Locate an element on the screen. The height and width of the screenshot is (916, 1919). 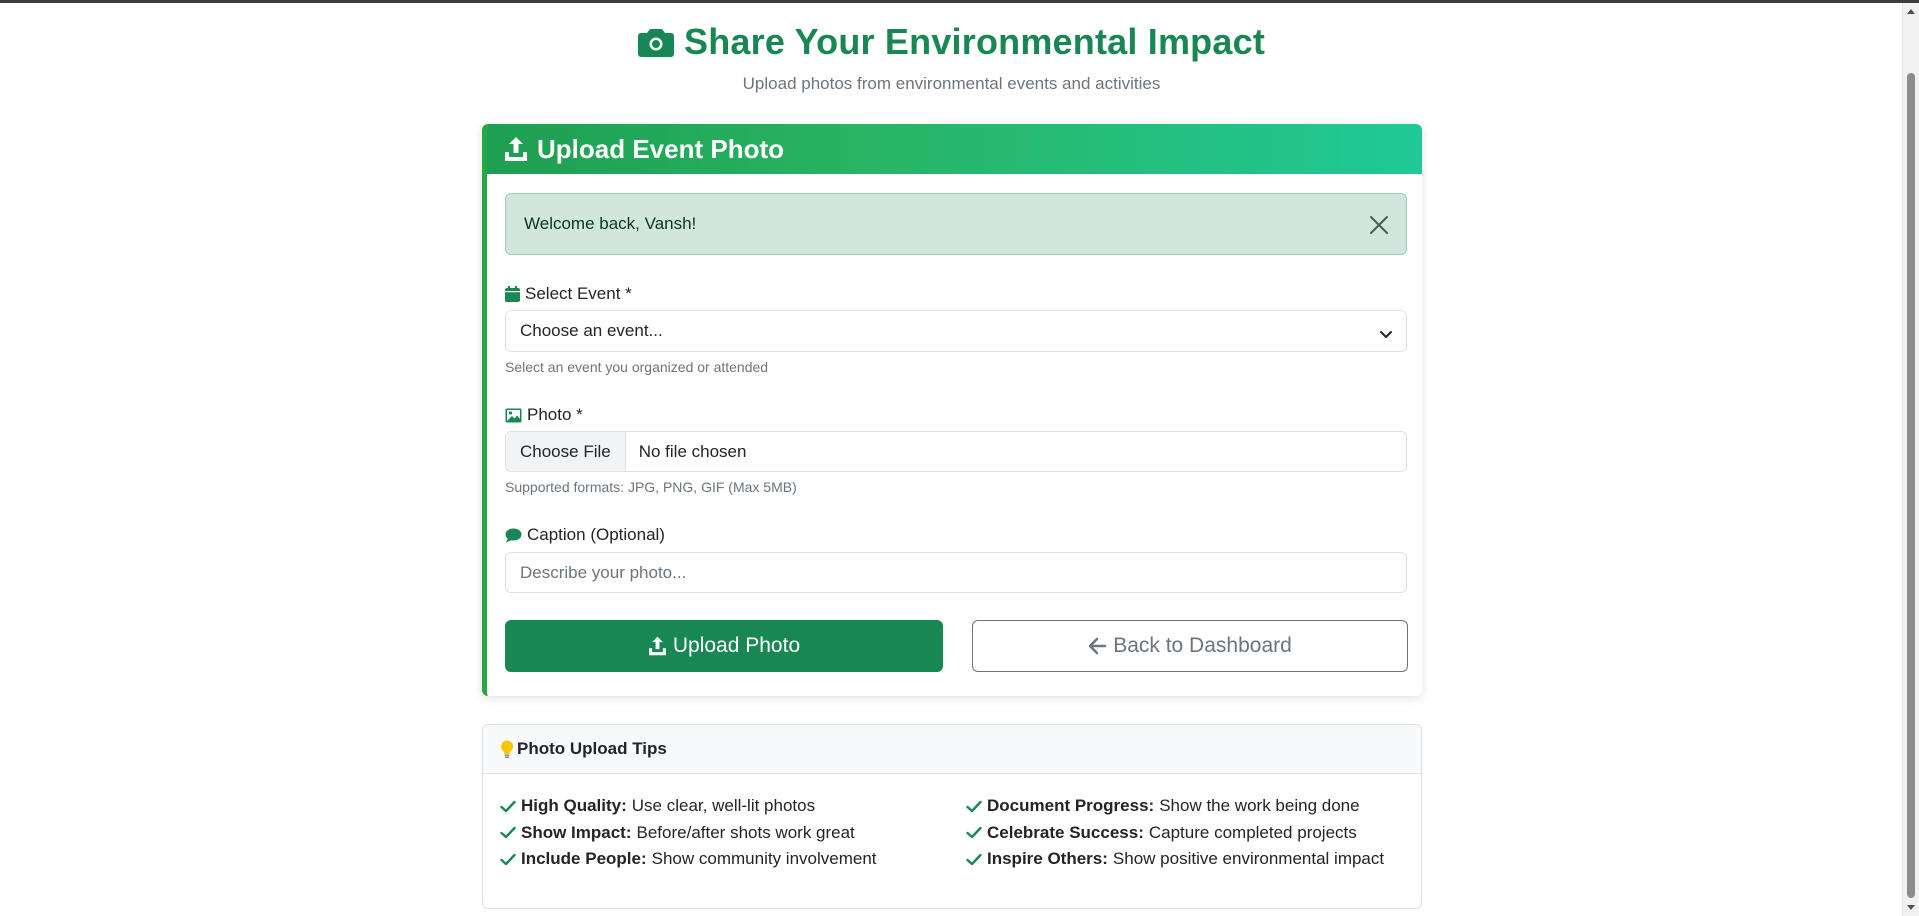
close-icon is located at coordinates (1379, 225).